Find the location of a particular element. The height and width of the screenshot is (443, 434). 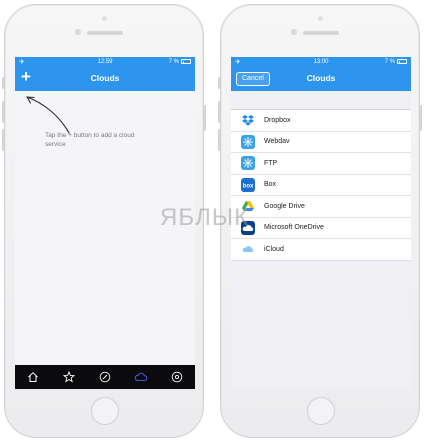

tab-clouds is located at coordinates (141, 377).